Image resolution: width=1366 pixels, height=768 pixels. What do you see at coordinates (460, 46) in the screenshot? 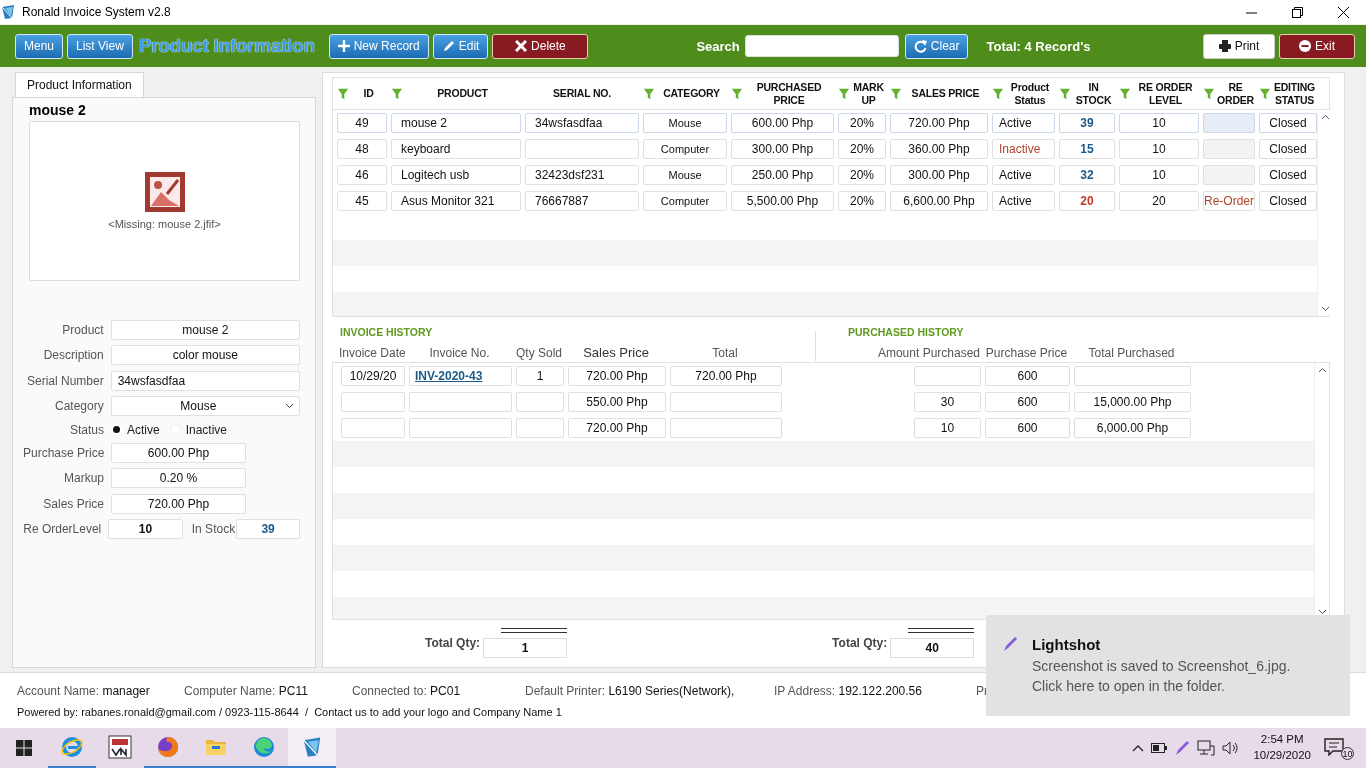
I see `toolbar-button: Edit` at bounding box center [460, 46].